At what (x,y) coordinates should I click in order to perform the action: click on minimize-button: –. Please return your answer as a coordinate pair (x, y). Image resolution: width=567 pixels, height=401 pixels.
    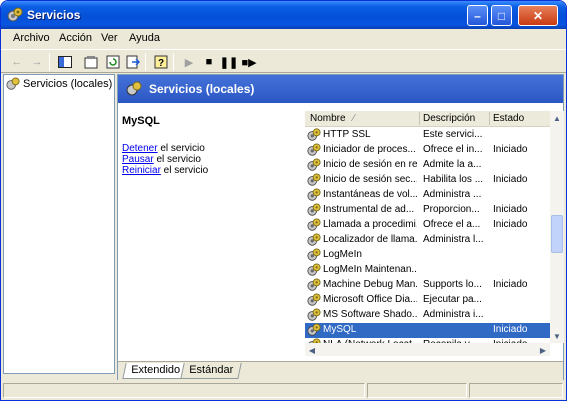
    Looking at the image, I should click on (477, 15).